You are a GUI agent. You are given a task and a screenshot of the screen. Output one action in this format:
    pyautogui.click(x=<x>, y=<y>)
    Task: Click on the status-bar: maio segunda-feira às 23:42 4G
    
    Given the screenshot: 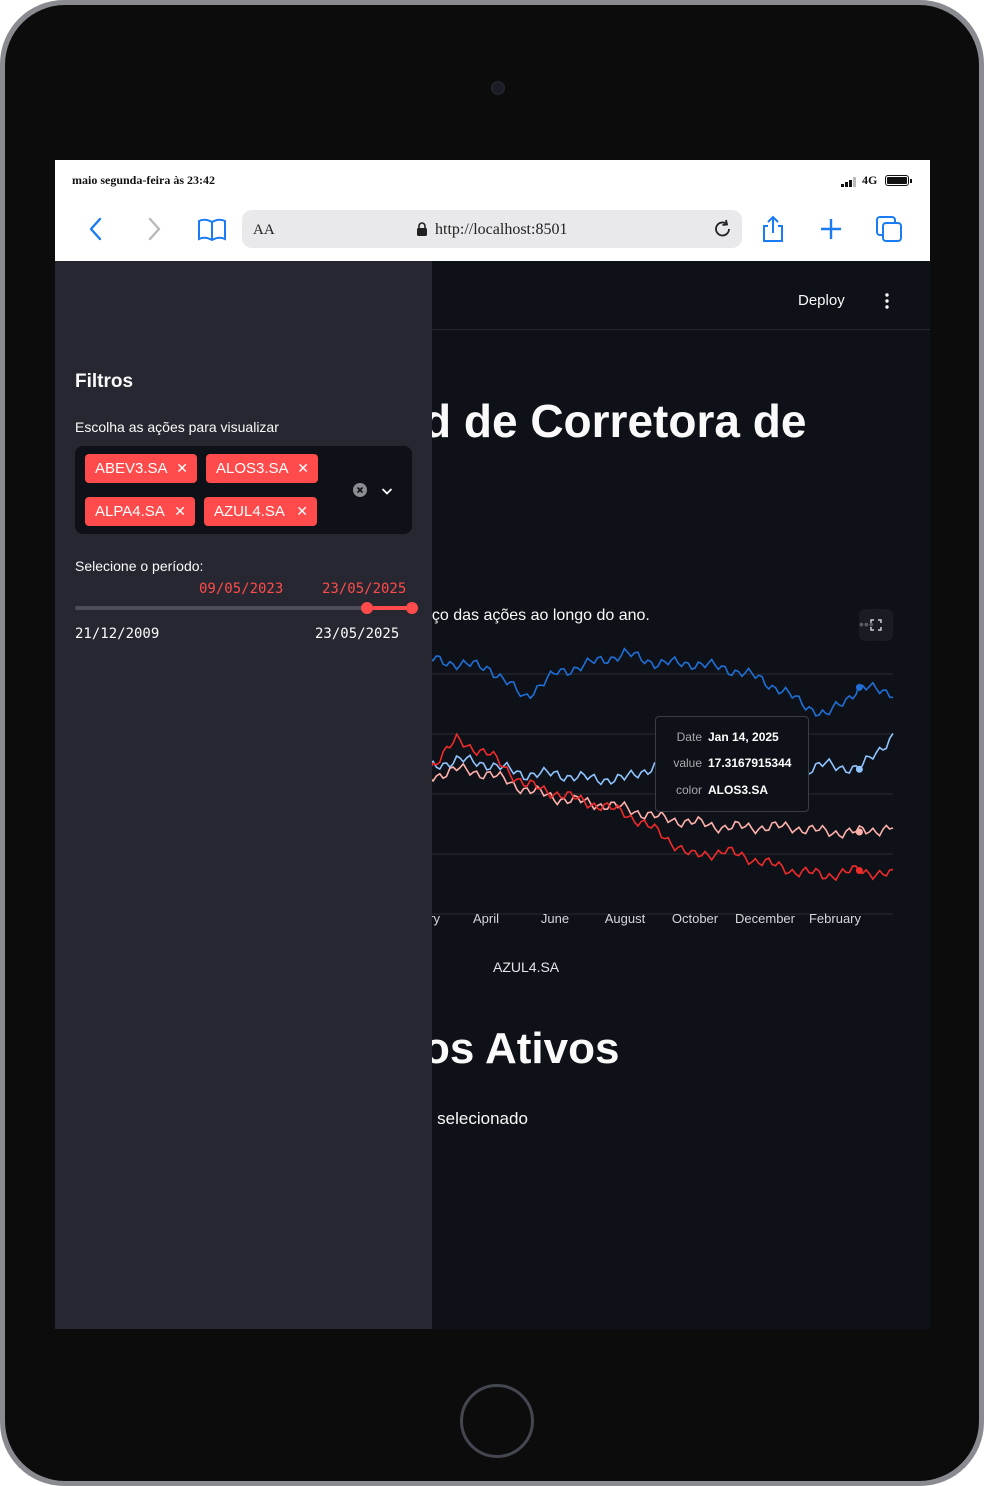 What is the action you would take?
    pyautogui.click(x=492, y=180)
    